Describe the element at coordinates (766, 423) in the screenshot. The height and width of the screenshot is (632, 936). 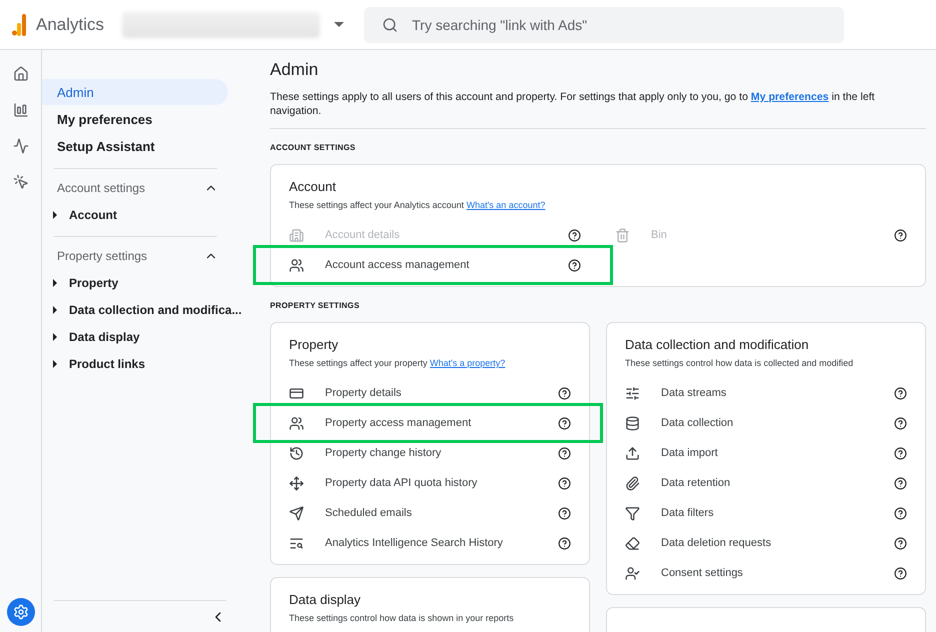
I see `settings-row: Data collection` at that location.